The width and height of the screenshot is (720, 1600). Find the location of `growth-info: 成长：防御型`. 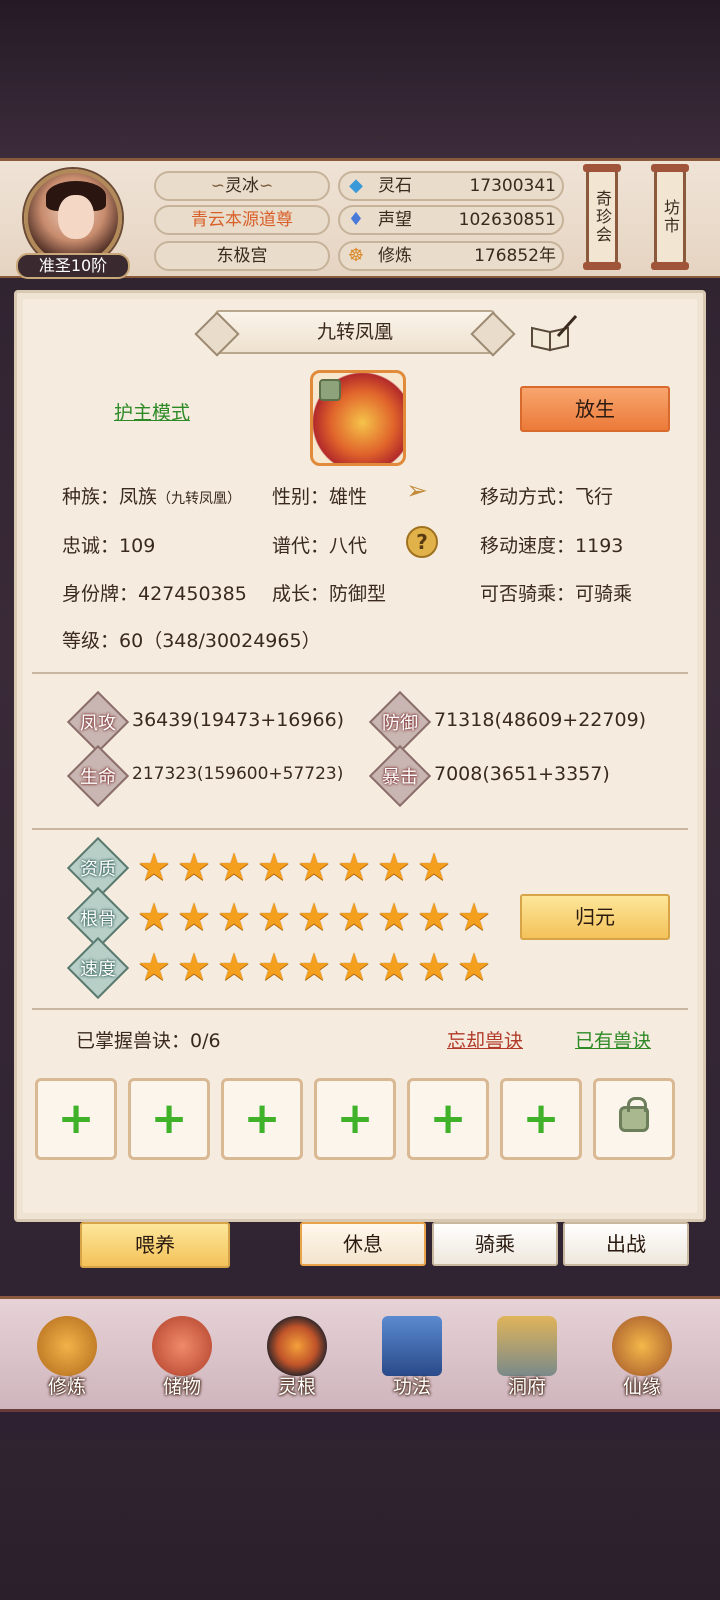

growth-info: 成长：防御型 is located at coordinates (329, 594).